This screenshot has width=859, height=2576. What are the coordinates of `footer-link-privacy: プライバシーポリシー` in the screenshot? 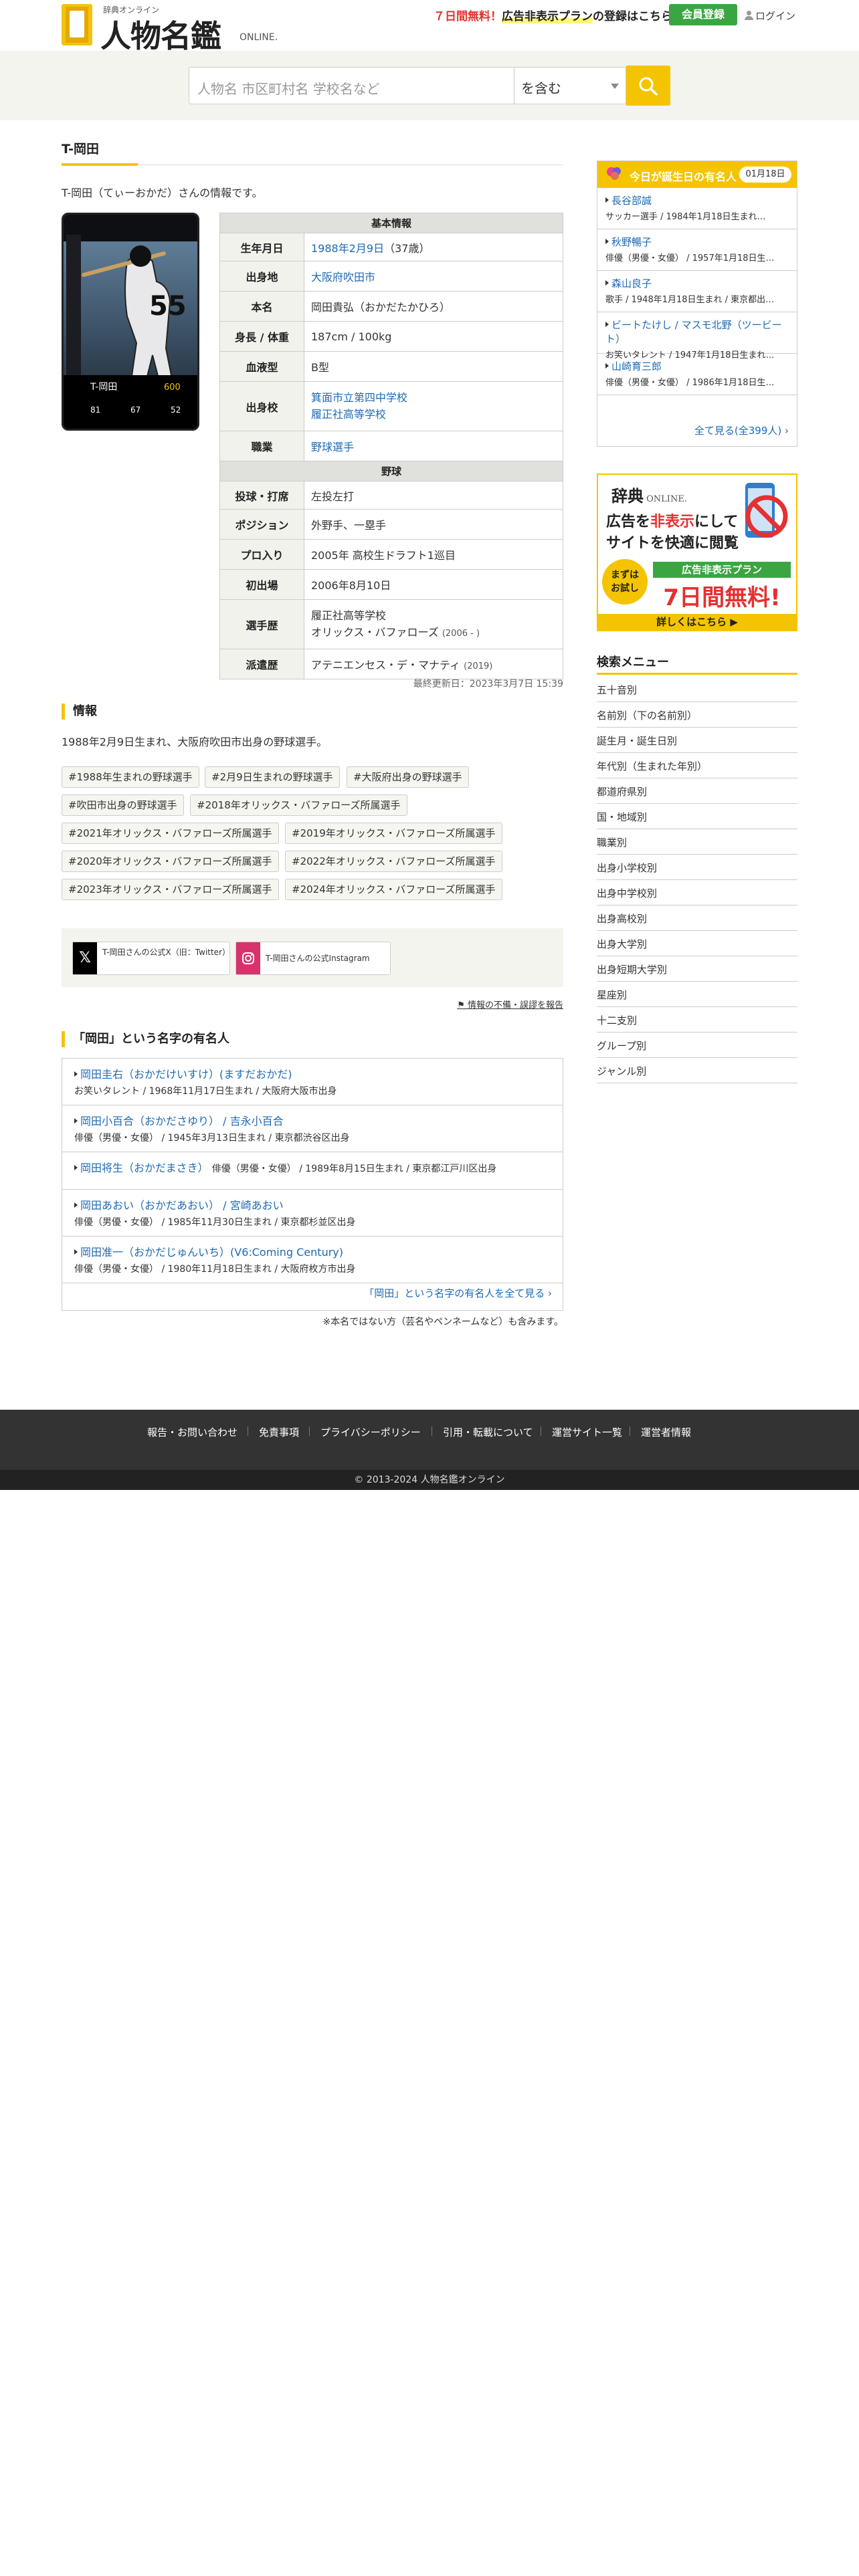 It's located at (371, 1432).